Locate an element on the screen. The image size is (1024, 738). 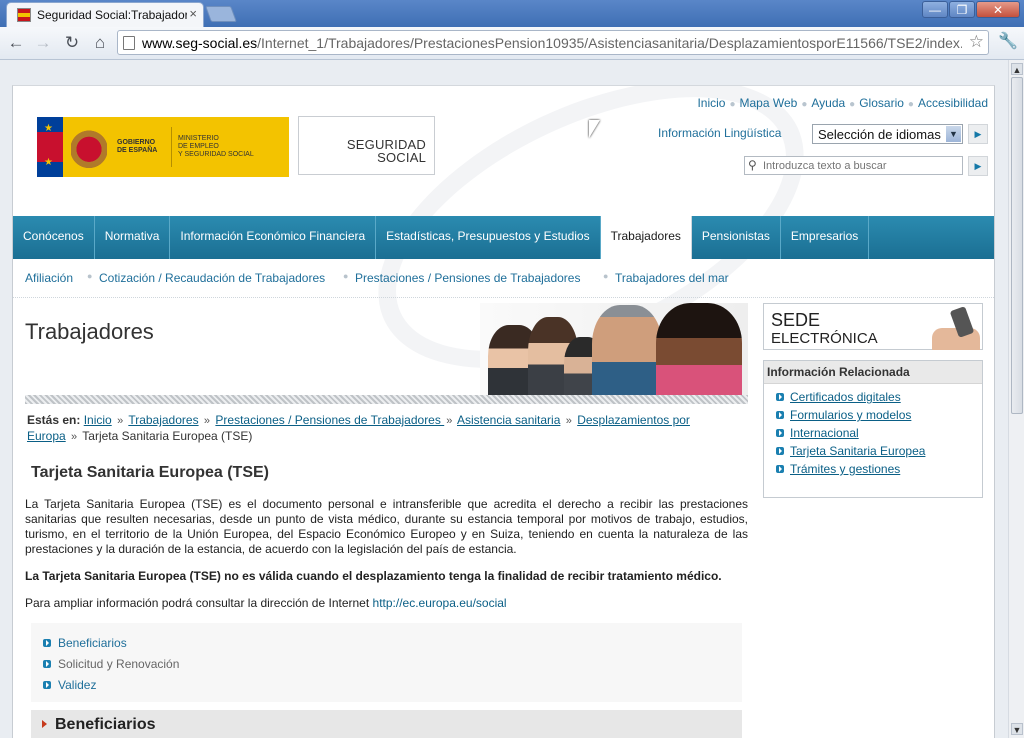
language-select: Selección de idiomas ▼ is located at coordinates (887, 134).